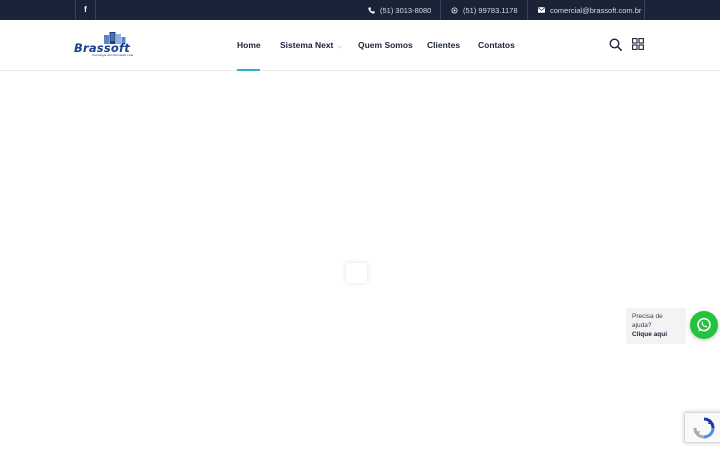 The image size is (720, 450). Describe the element at coordinates (356, 273) in the screenshot. I see `page-loader` at that location.